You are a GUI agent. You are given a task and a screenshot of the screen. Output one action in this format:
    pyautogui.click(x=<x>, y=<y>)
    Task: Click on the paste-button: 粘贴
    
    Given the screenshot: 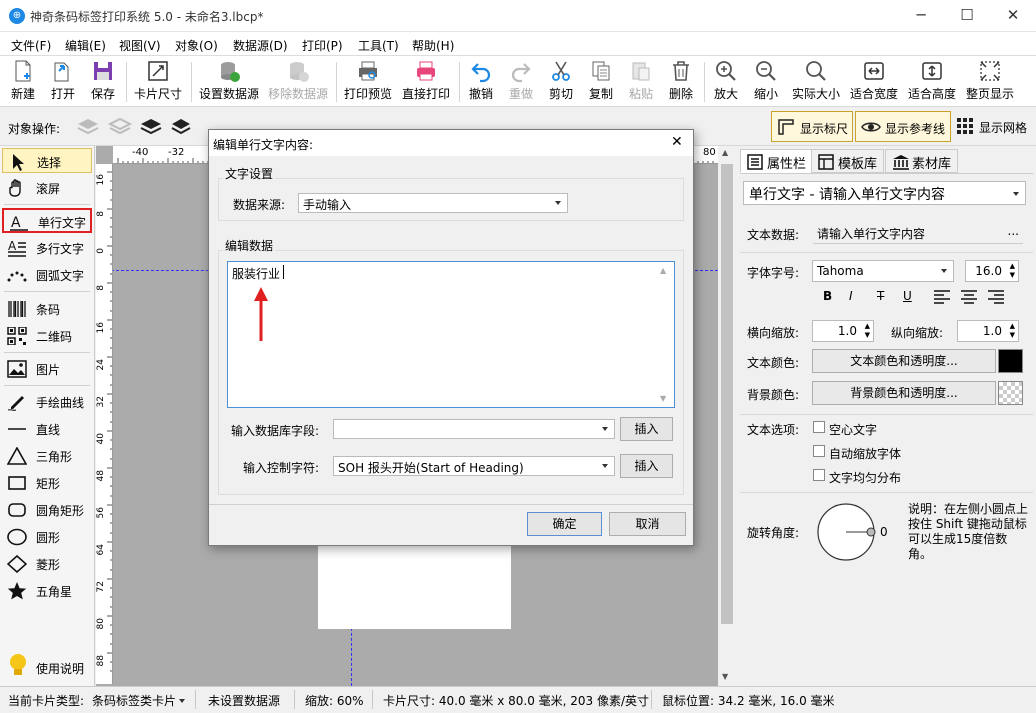 What is the action you would take?
    pyautogui.click(x=641, y=80)
    